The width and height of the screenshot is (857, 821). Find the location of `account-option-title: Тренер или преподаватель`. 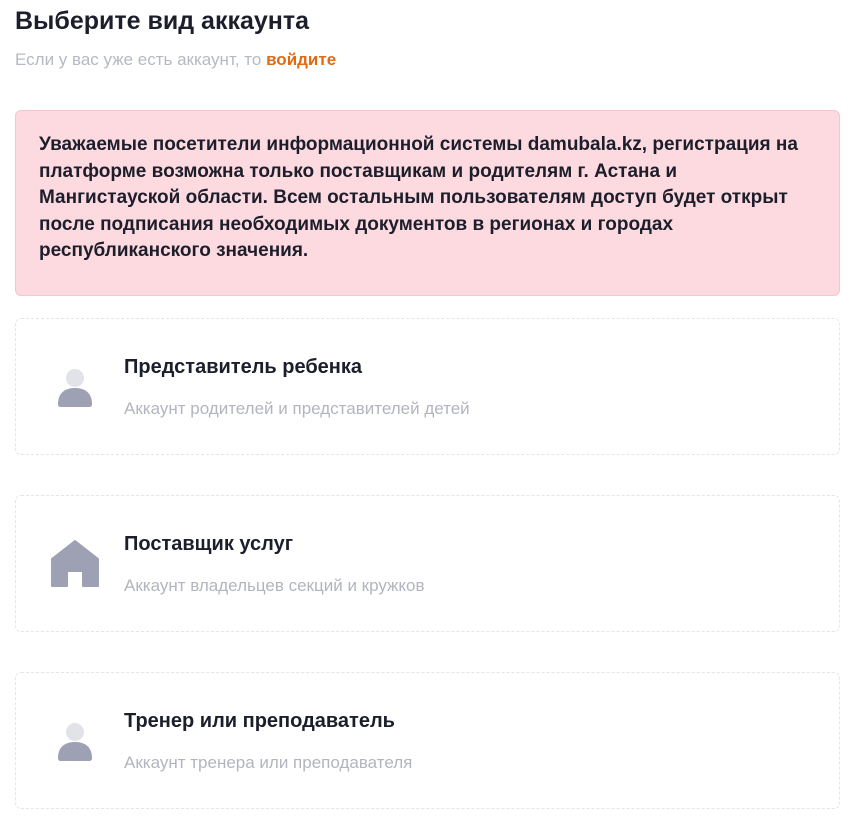

account-option-title: Тренер или преподаватель is located at coordinates (259, 721).